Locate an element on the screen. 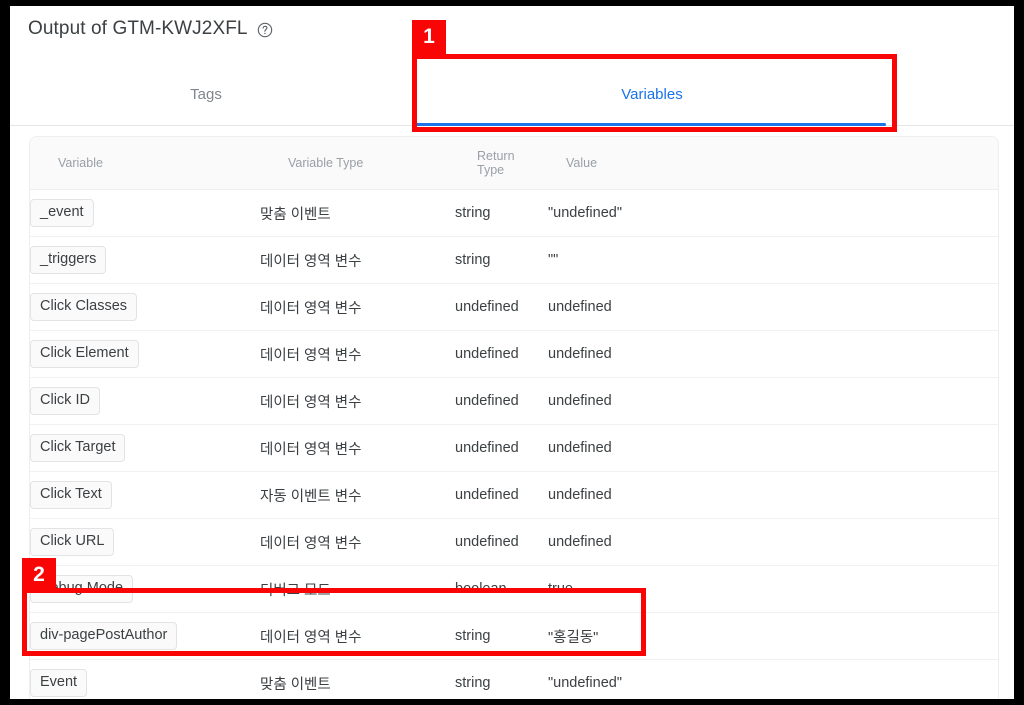 This screenshot has width=1024, height=705. tab-variables-label: Variables is located at coordinates (652, 94).